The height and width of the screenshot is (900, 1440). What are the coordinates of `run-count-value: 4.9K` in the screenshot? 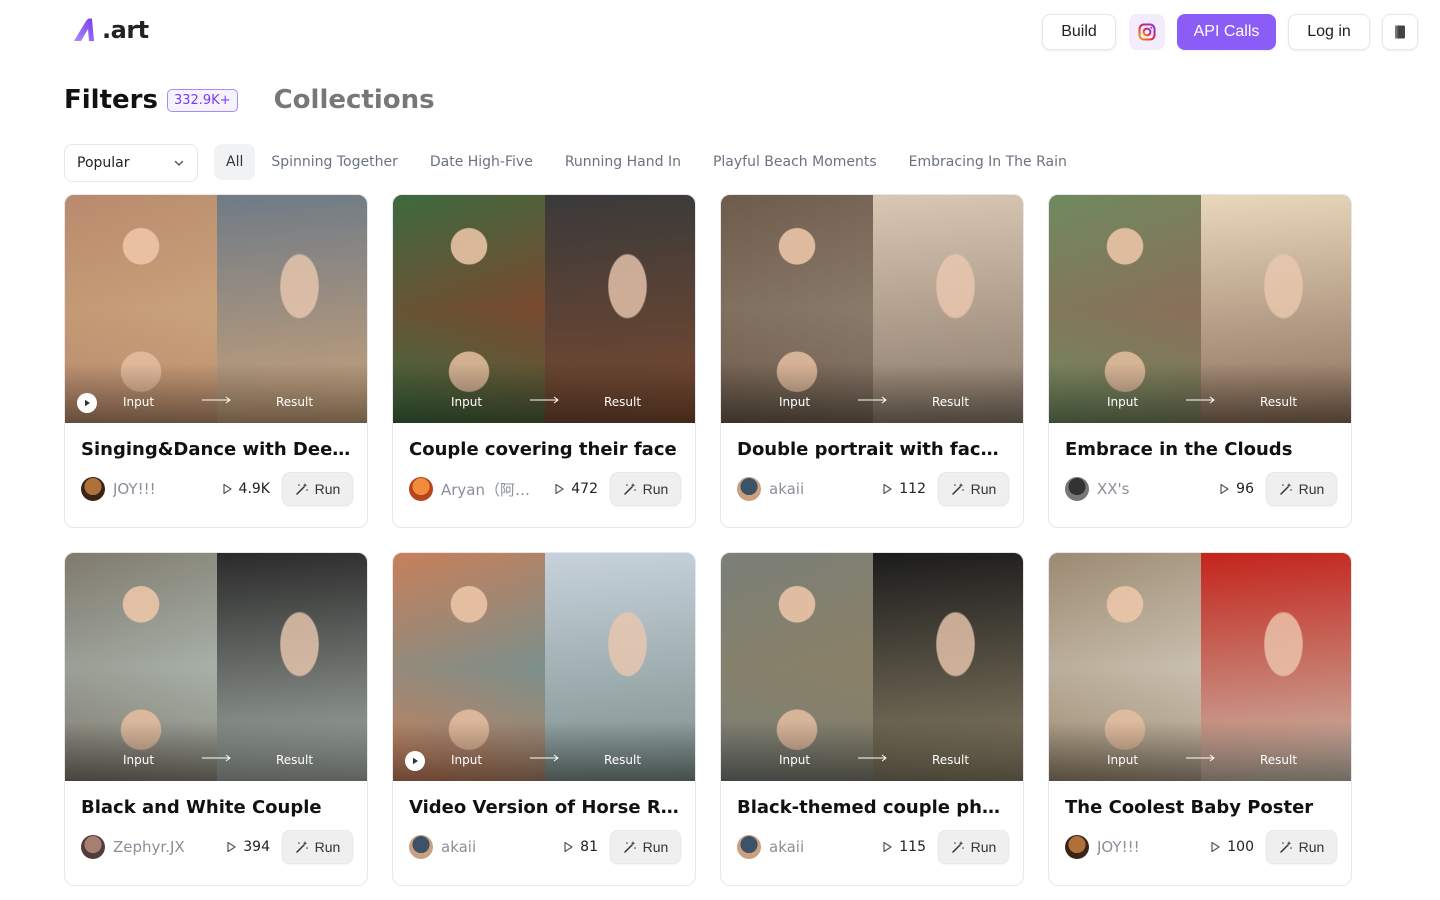 It's located at (254, 489).